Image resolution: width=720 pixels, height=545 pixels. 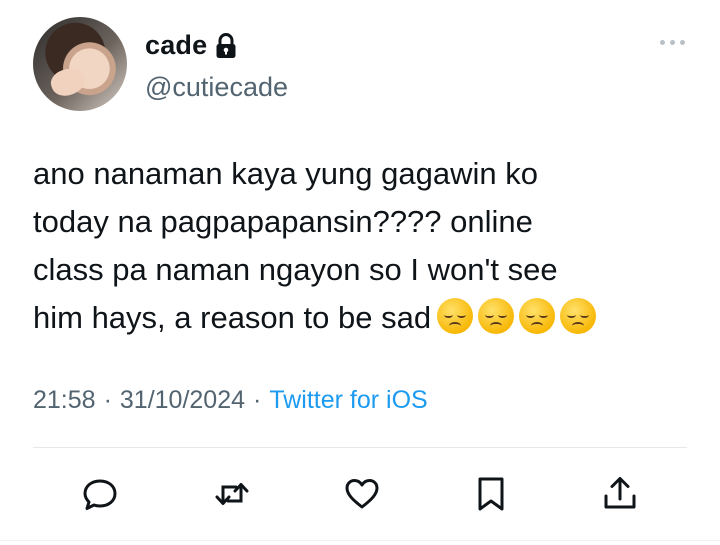 What do you see at coordinates (517, 316) in the screenshot?
I see `emoji-group` at bounding box center [517, 316].